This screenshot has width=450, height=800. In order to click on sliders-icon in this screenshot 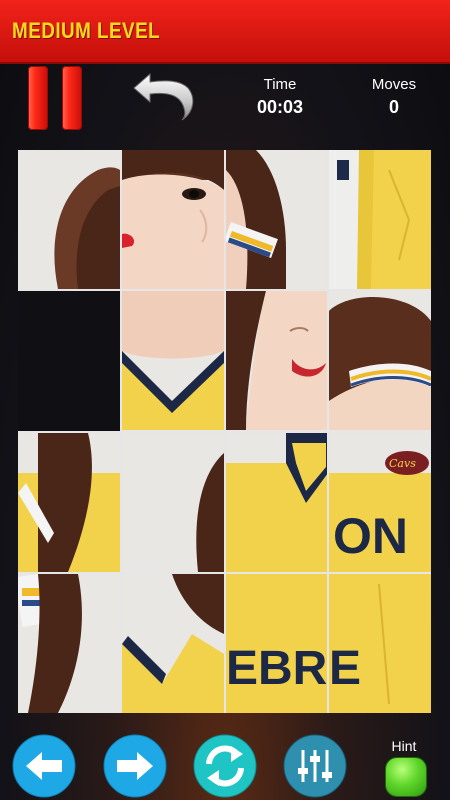, I will do `click(315, 766)`.